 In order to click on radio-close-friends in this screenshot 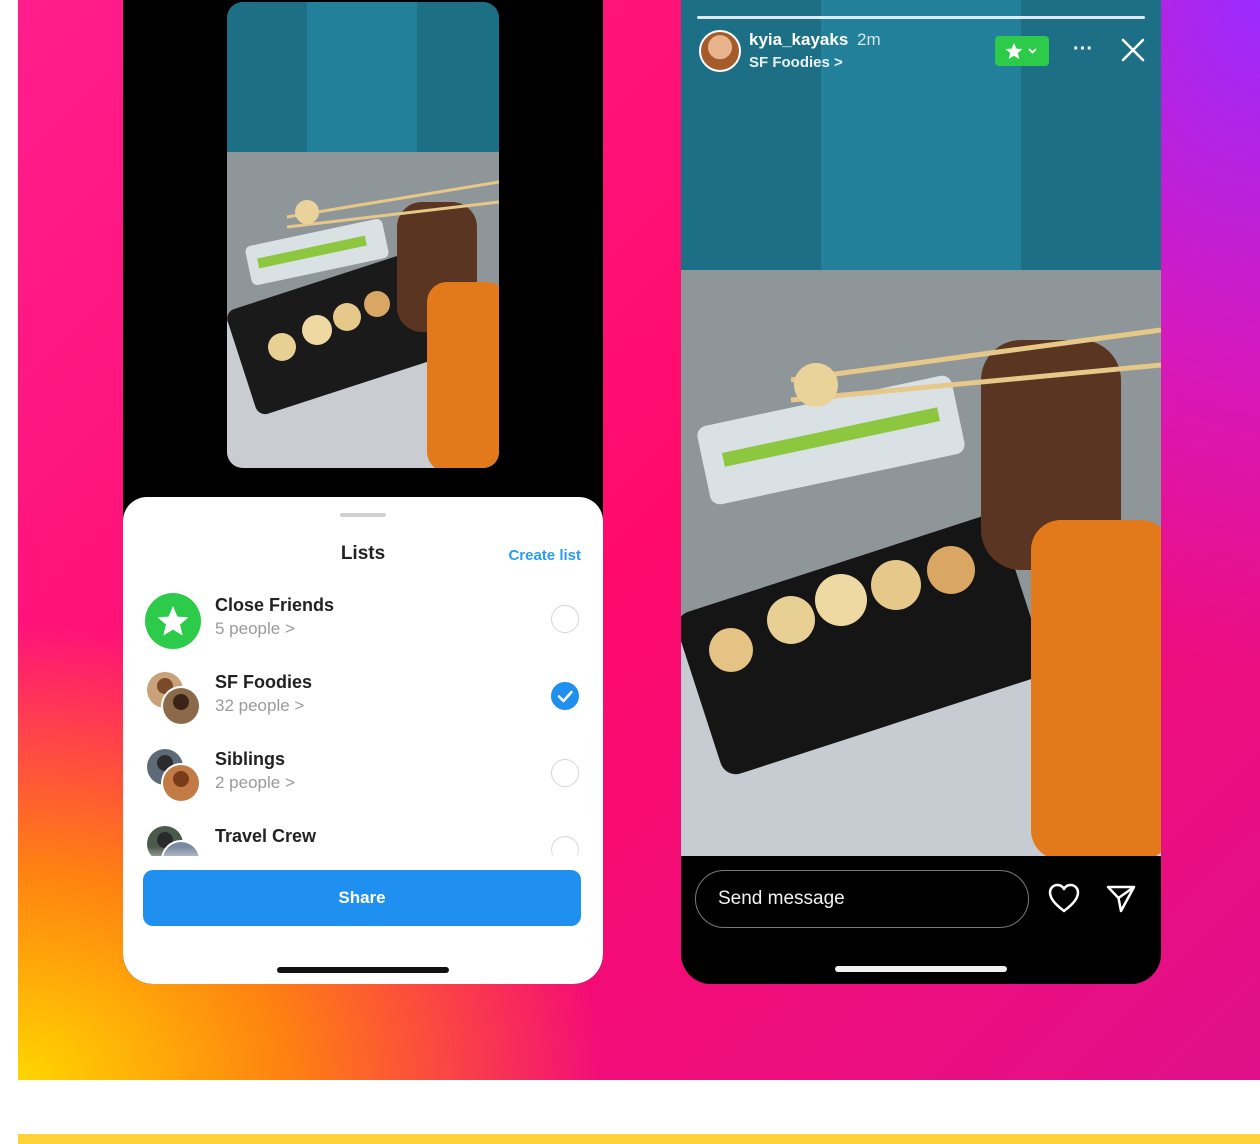, I will do `click(565, 619)`.